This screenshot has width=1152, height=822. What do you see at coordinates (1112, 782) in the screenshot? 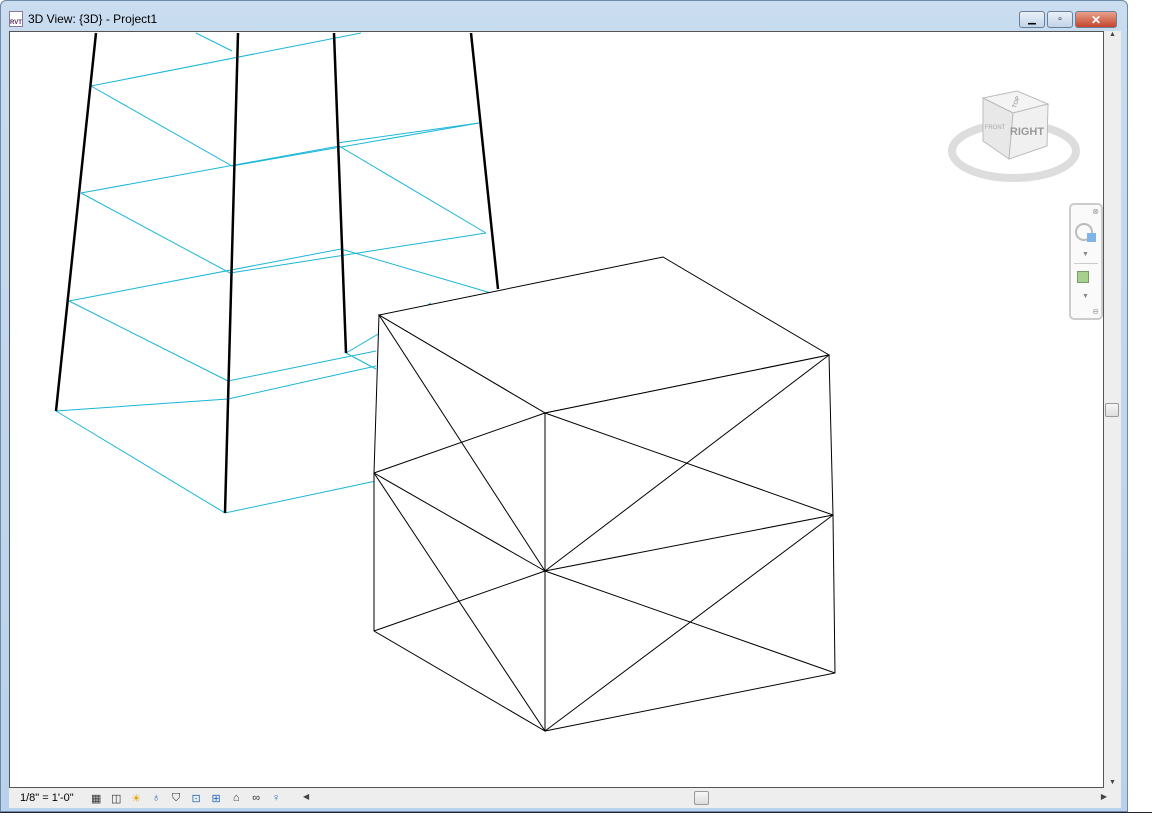
I see `scroll-down-icon: ▼` at bounding box center [1112, 782].